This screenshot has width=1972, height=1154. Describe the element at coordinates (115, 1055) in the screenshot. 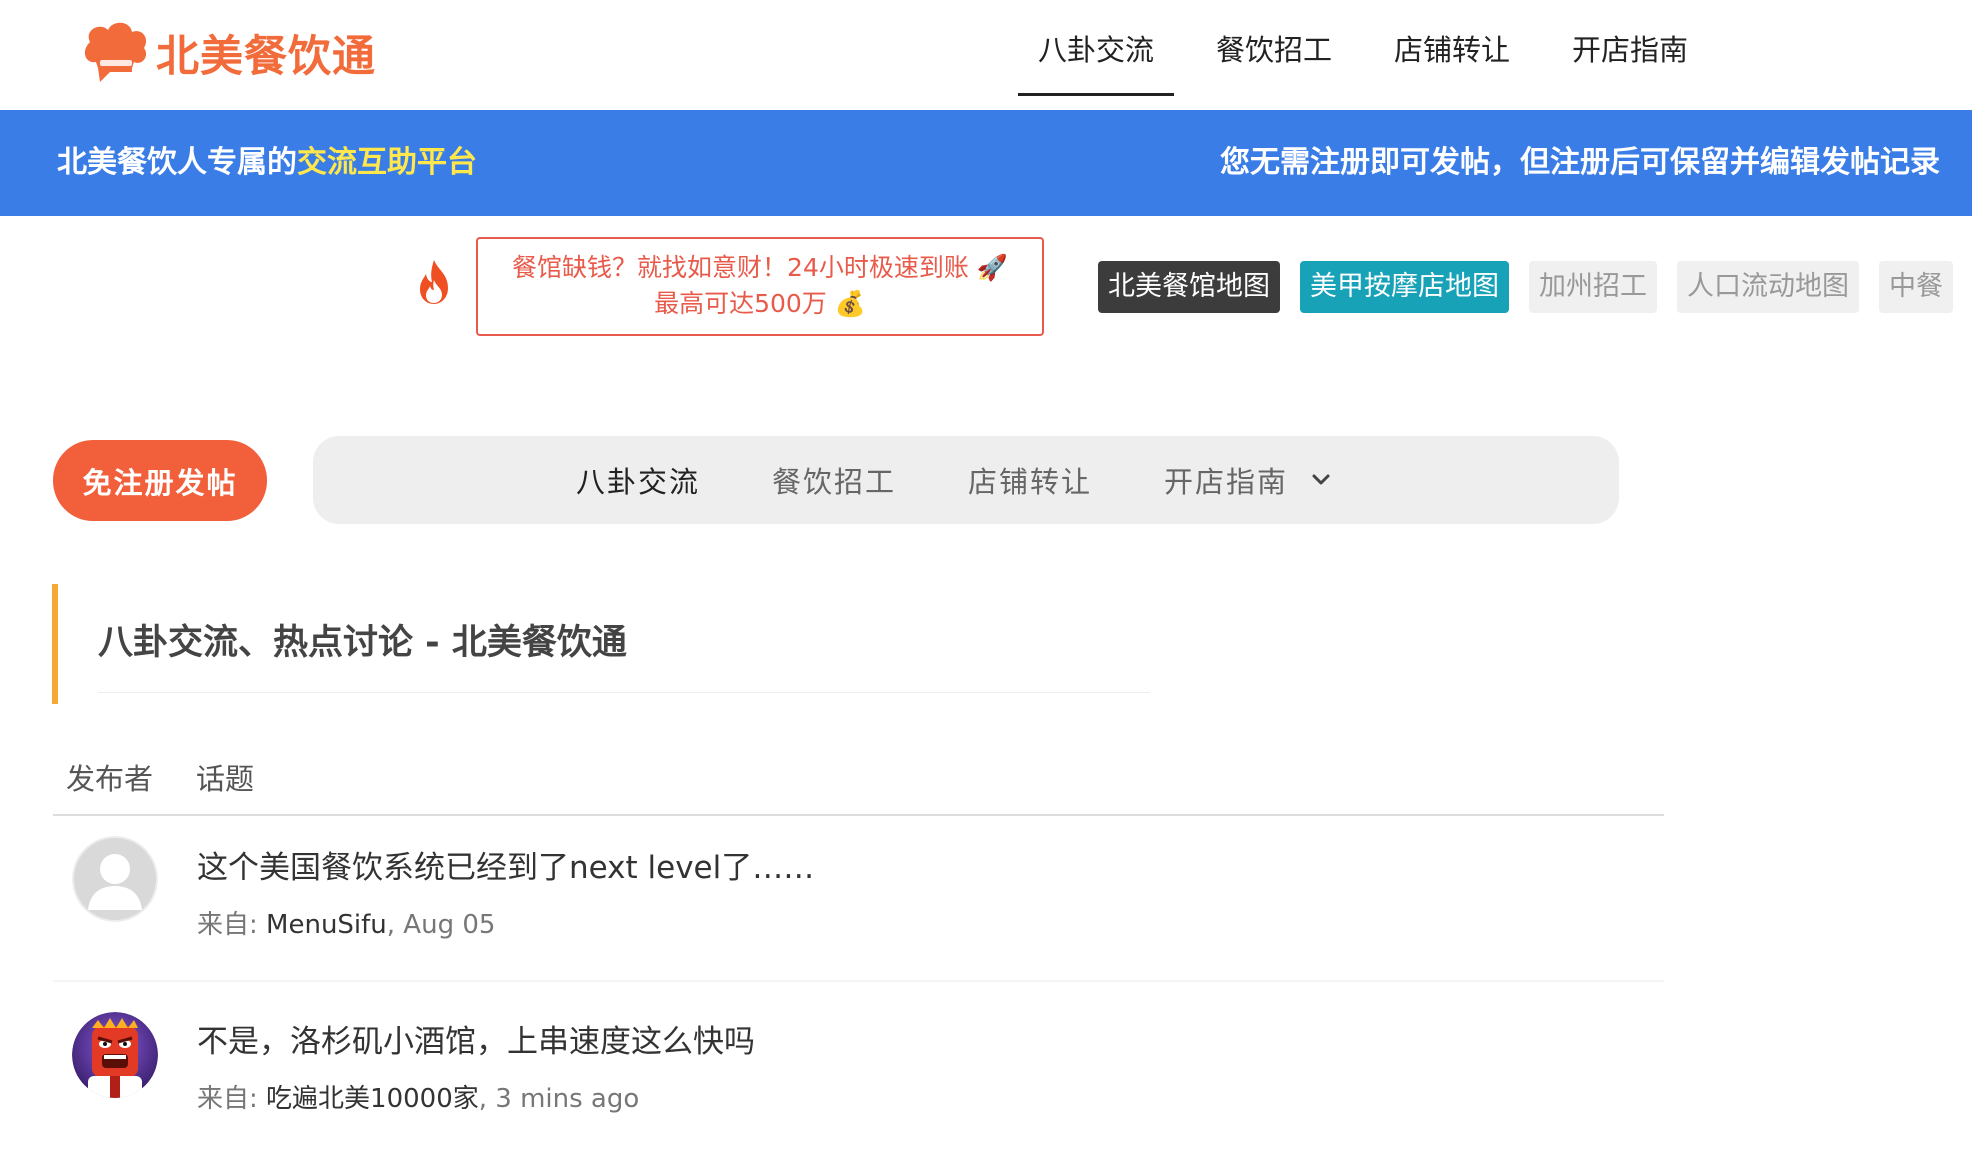

I see `angry-character-avatar` at that location.